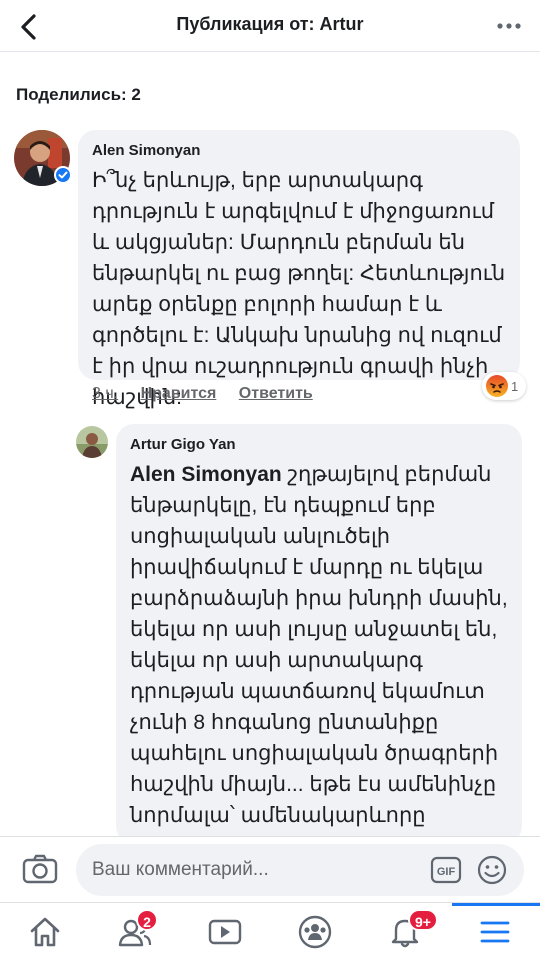  I want to click on comment-author: Artur Gigo Yan, so click(319, 444).